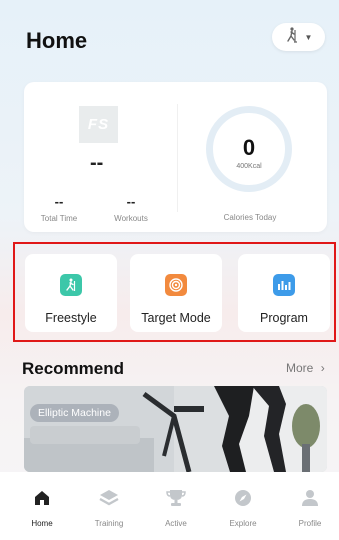 Image resolution: width=339 pixels, height=540 pixels. I want to click on program-chart-icon, so click(284, 285).